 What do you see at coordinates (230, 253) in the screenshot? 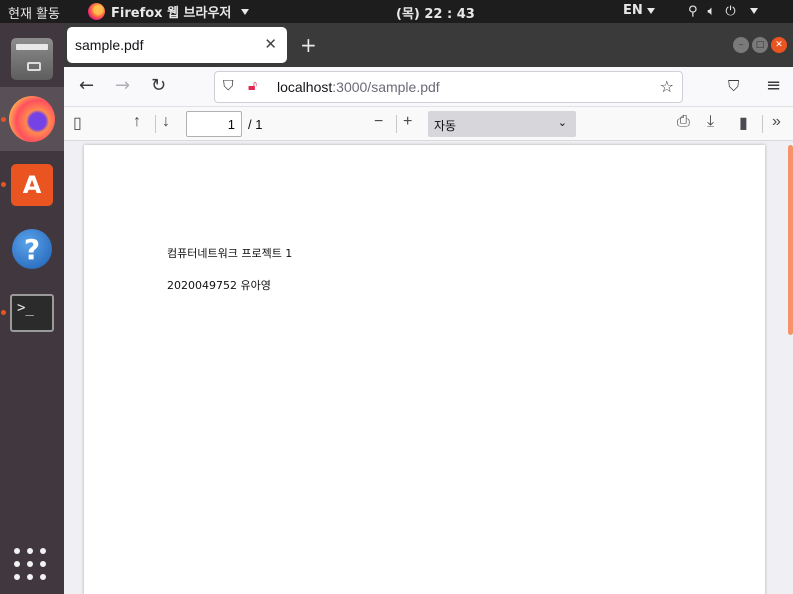
I see `document-title: 컴퓨터네트워크 프로젝트 1` at bounding box center [230, 253].